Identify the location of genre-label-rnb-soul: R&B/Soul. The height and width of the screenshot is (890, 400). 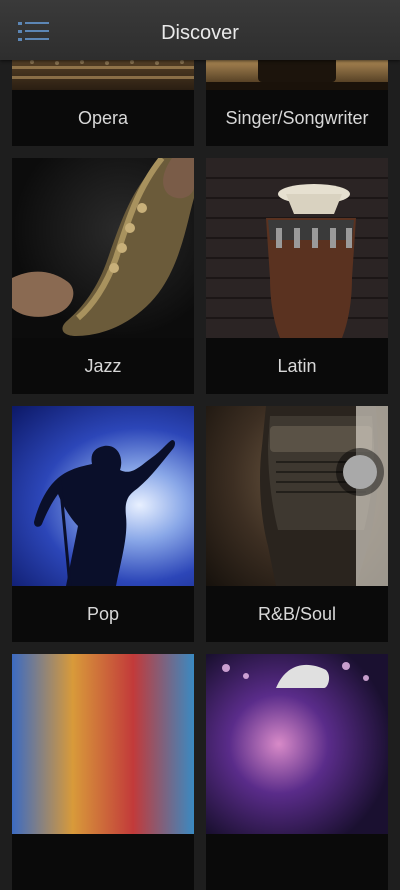
(297, 614).